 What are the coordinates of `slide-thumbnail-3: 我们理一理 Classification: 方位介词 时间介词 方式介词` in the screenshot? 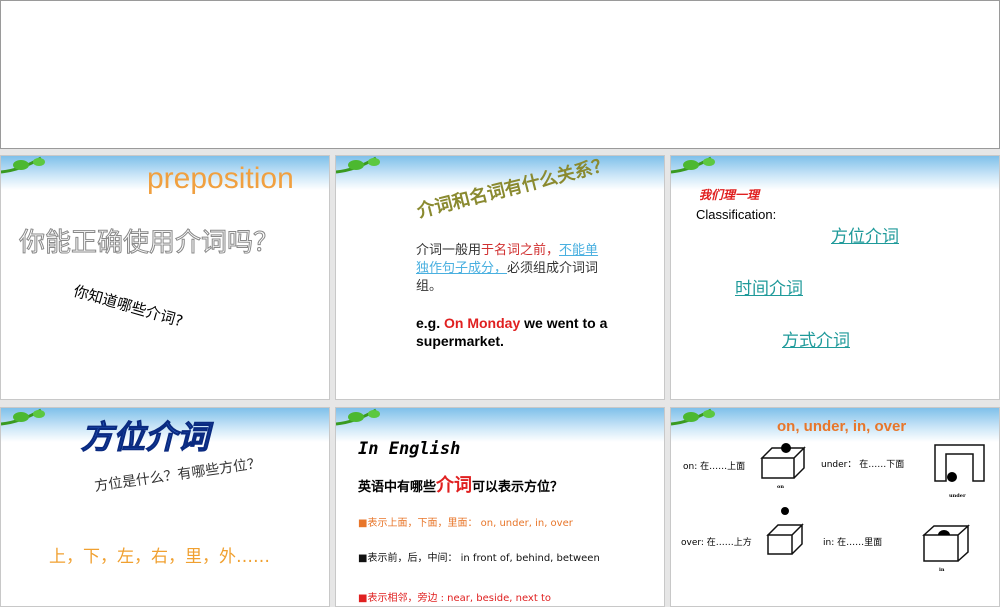 It's located at (835, 277).